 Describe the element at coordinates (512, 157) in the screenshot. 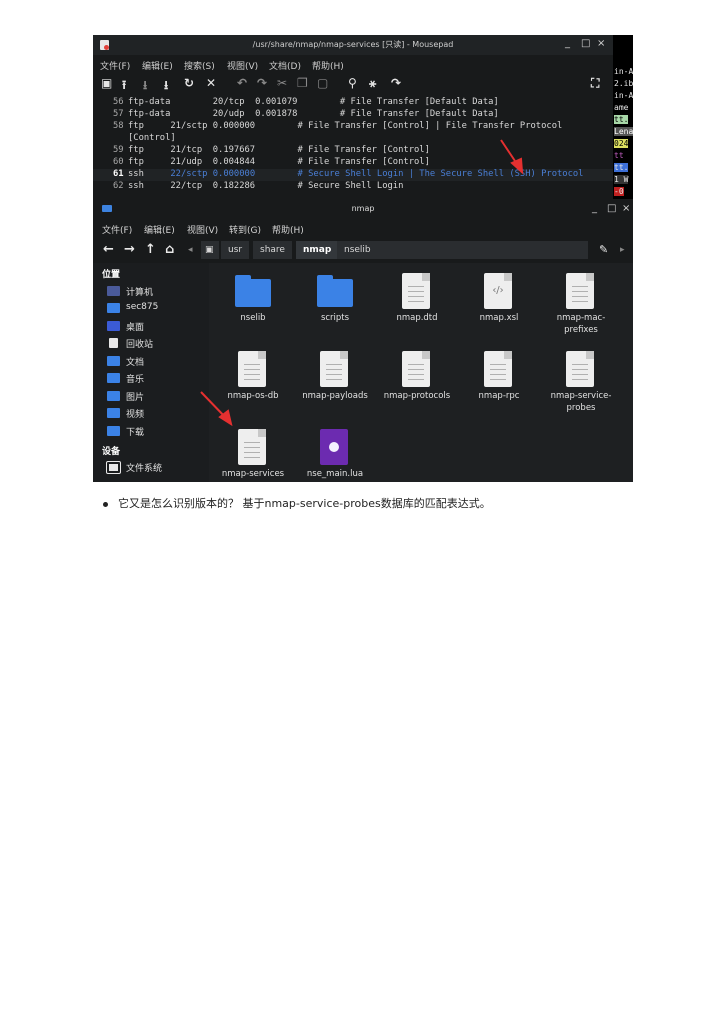

I see `arrow-to-ssh-line` at that location.